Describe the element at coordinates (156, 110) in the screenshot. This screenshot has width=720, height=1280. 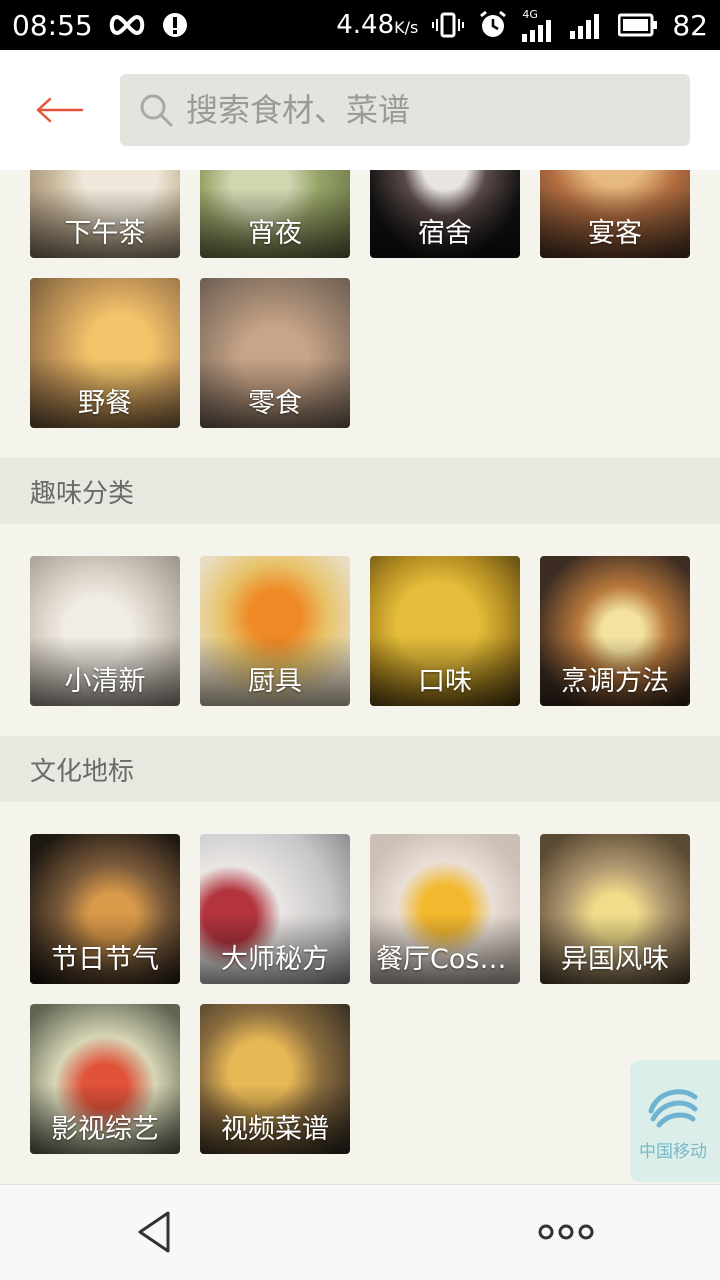
I see `search-icon` at that location.